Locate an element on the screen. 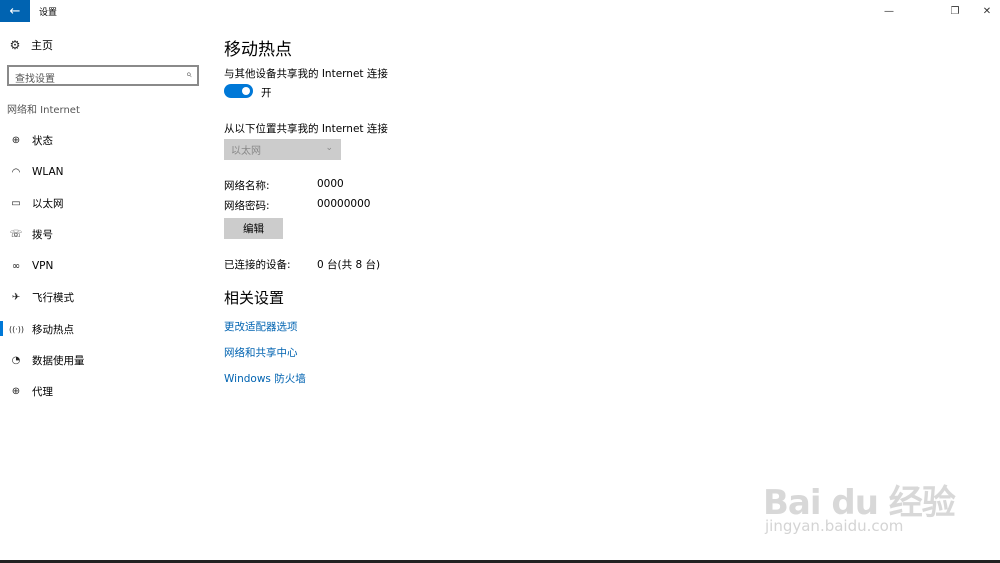 This screenshot has height=563, width=1000. page-title: 移动热点 is located at coordinates (258, 50).